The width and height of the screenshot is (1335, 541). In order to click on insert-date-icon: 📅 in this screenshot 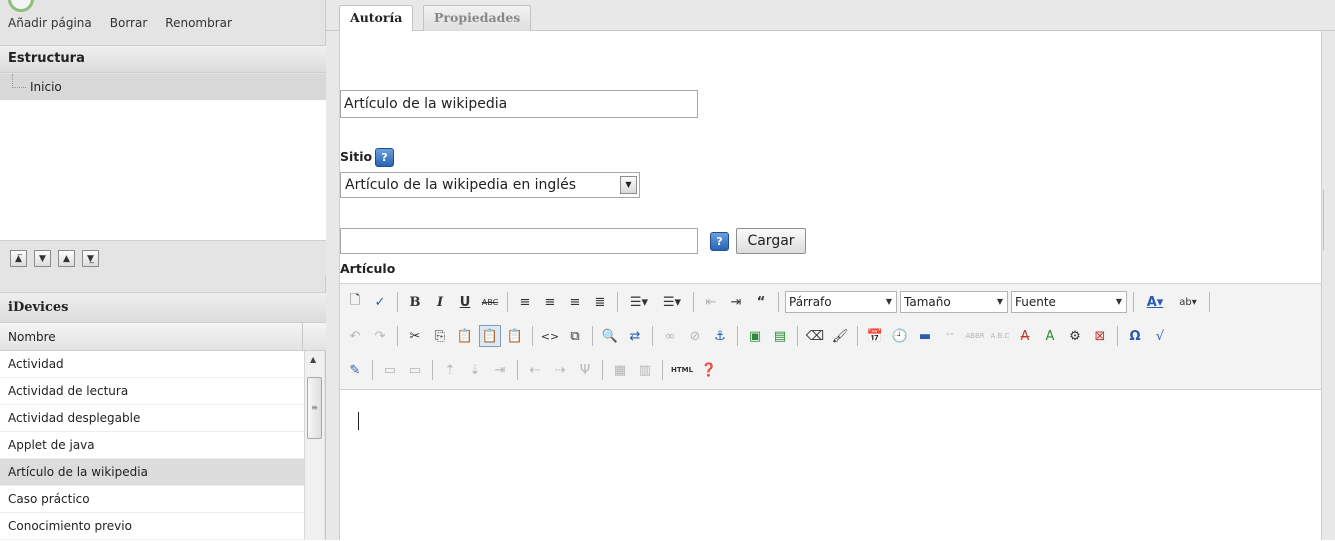, I will do `click(875, 336)`.